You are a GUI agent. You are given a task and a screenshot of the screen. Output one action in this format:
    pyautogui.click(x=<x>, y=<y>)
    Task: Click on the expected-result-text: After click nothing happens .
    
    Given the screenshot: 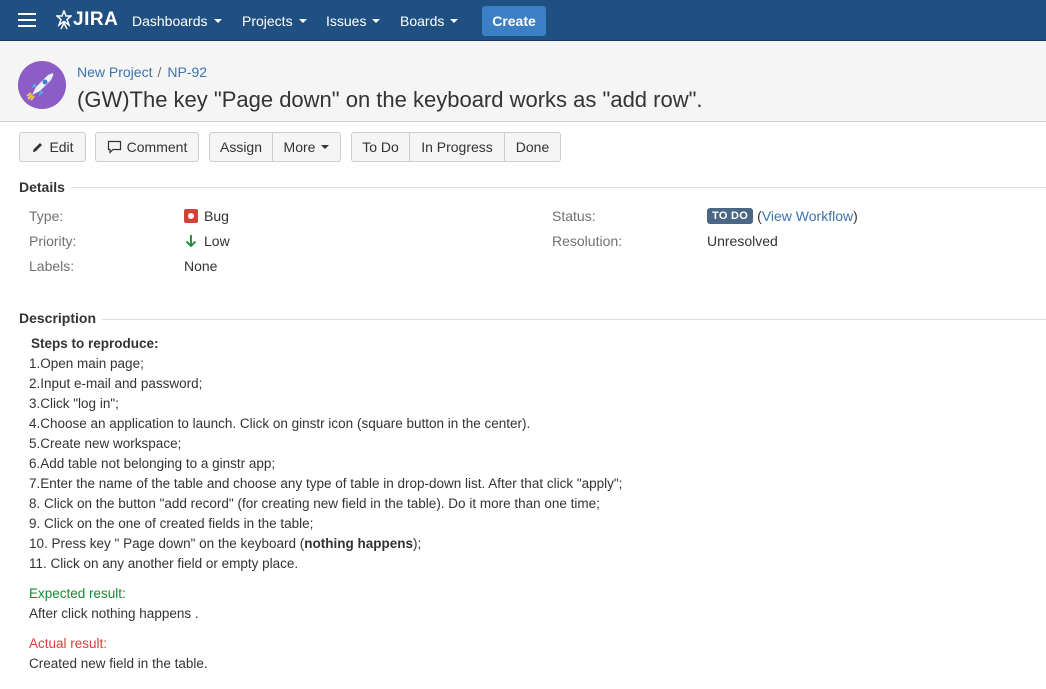 What is the action you would take?
    pyautogui.click(x=114, y=613)
    